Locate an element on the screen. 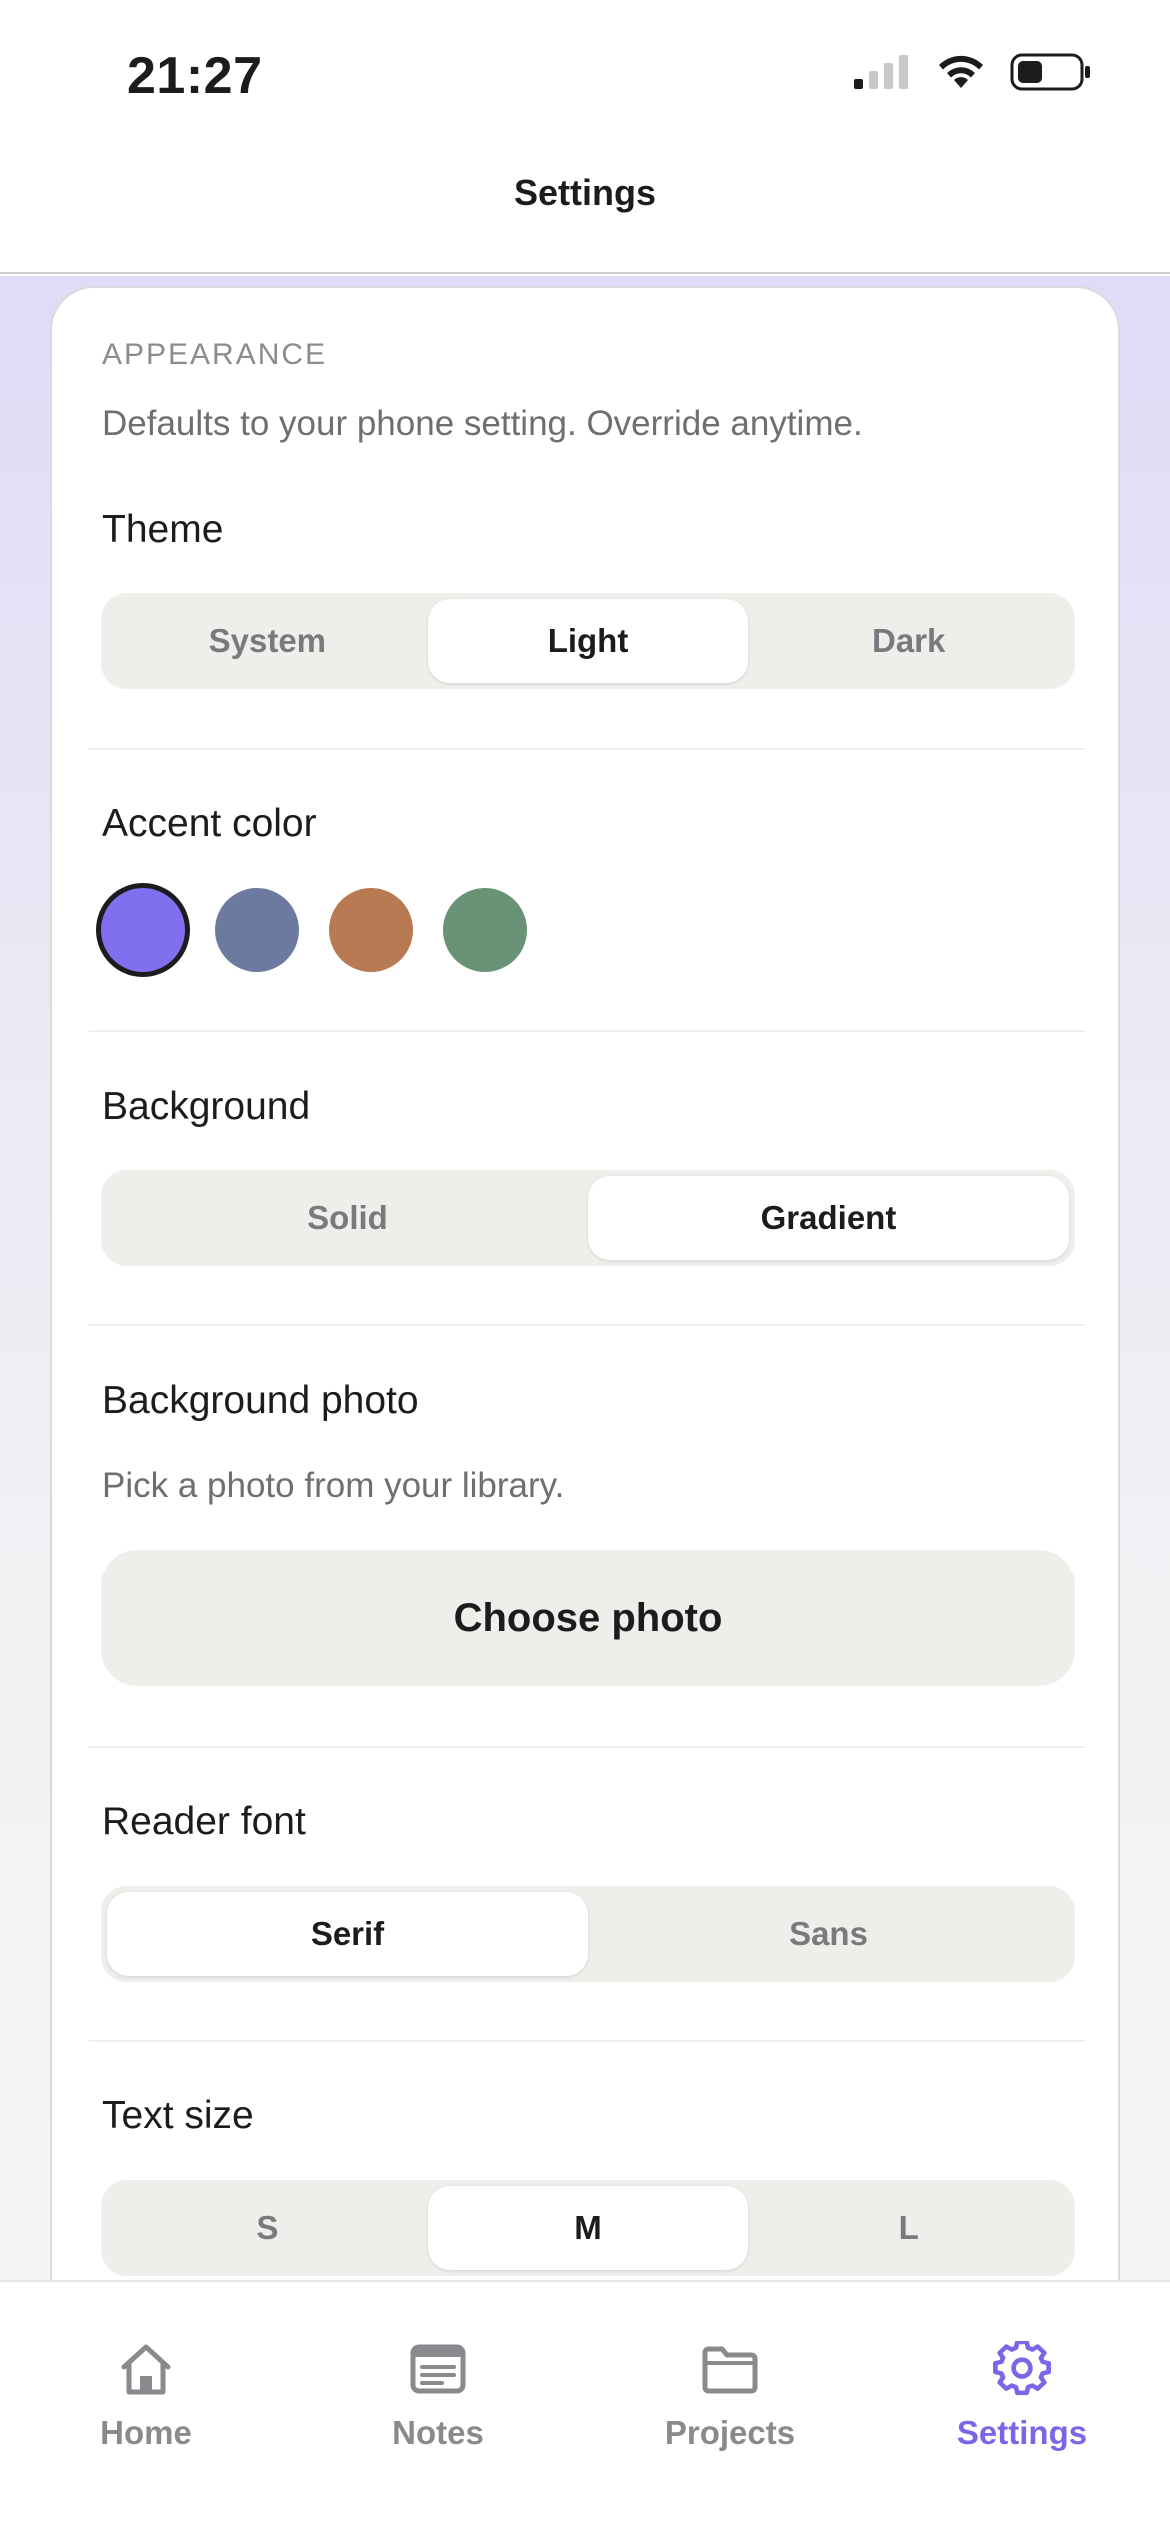 The height and width of the screenshot is (2532, 1170). reader-font-segmented-control: Serif Sans is located at coordinates (588, 1934).